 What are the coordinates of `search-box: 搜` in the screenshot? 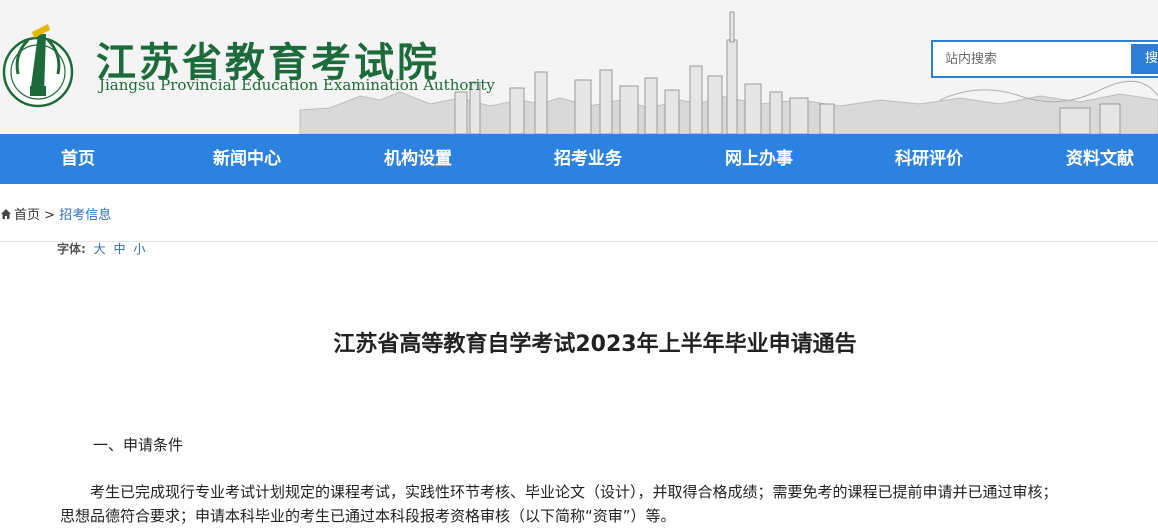 It's located at (1044, 59).